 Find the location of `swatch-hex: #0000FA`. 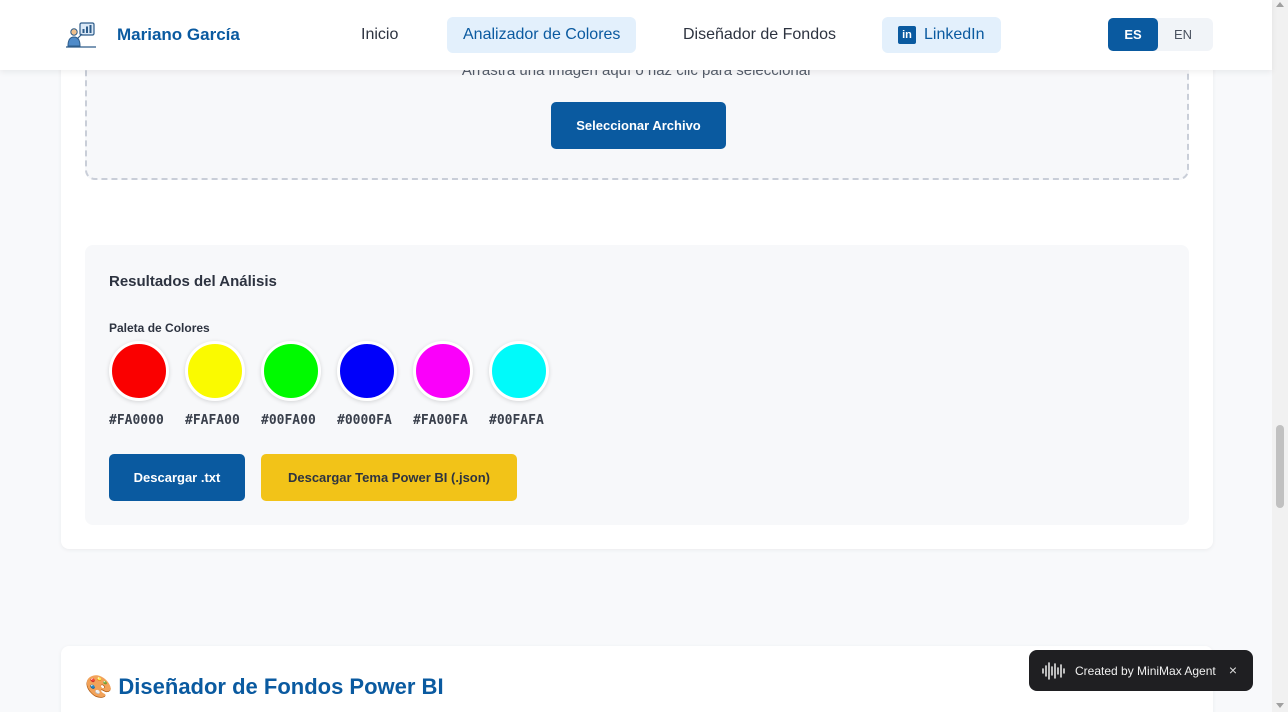

swatch-hex: #0000FA is located at coordinates (364, 420).